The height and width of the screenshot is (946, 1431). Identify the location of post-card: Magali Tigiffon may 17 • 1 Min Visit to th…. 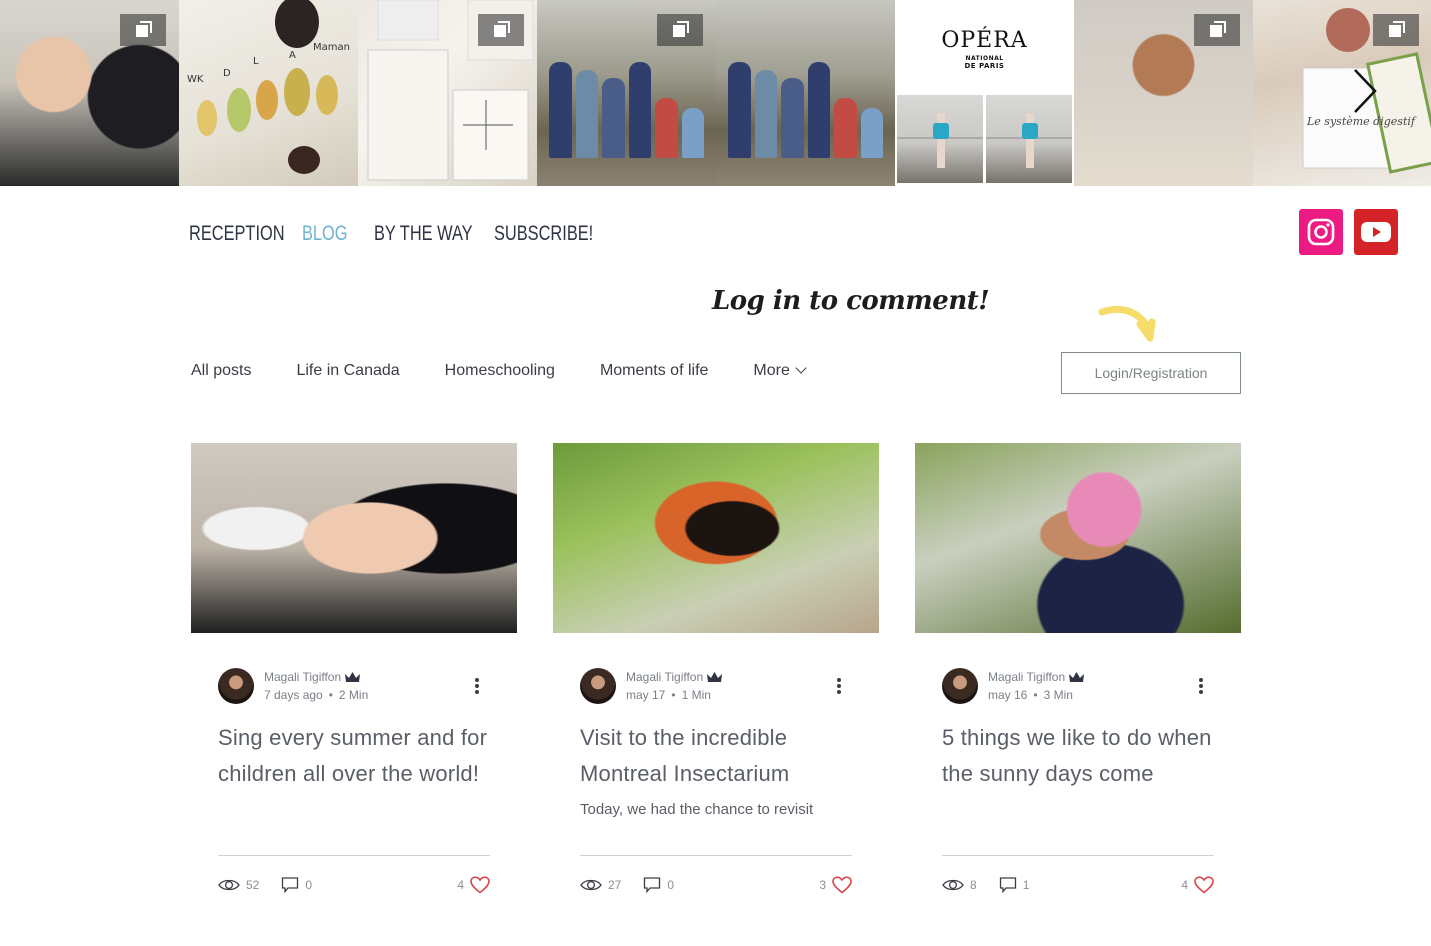
(716, 683).